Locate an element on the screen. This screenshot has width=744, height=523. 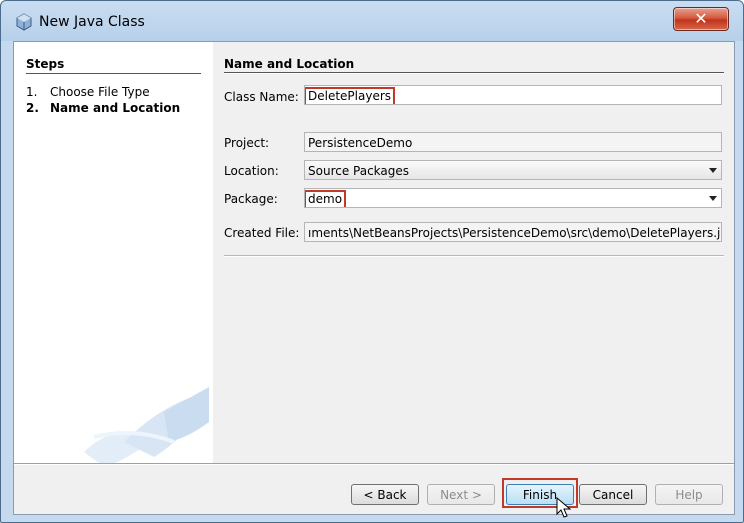
step-choose-file-type: 1. Choose File Type is located at coordinates (88, 92).